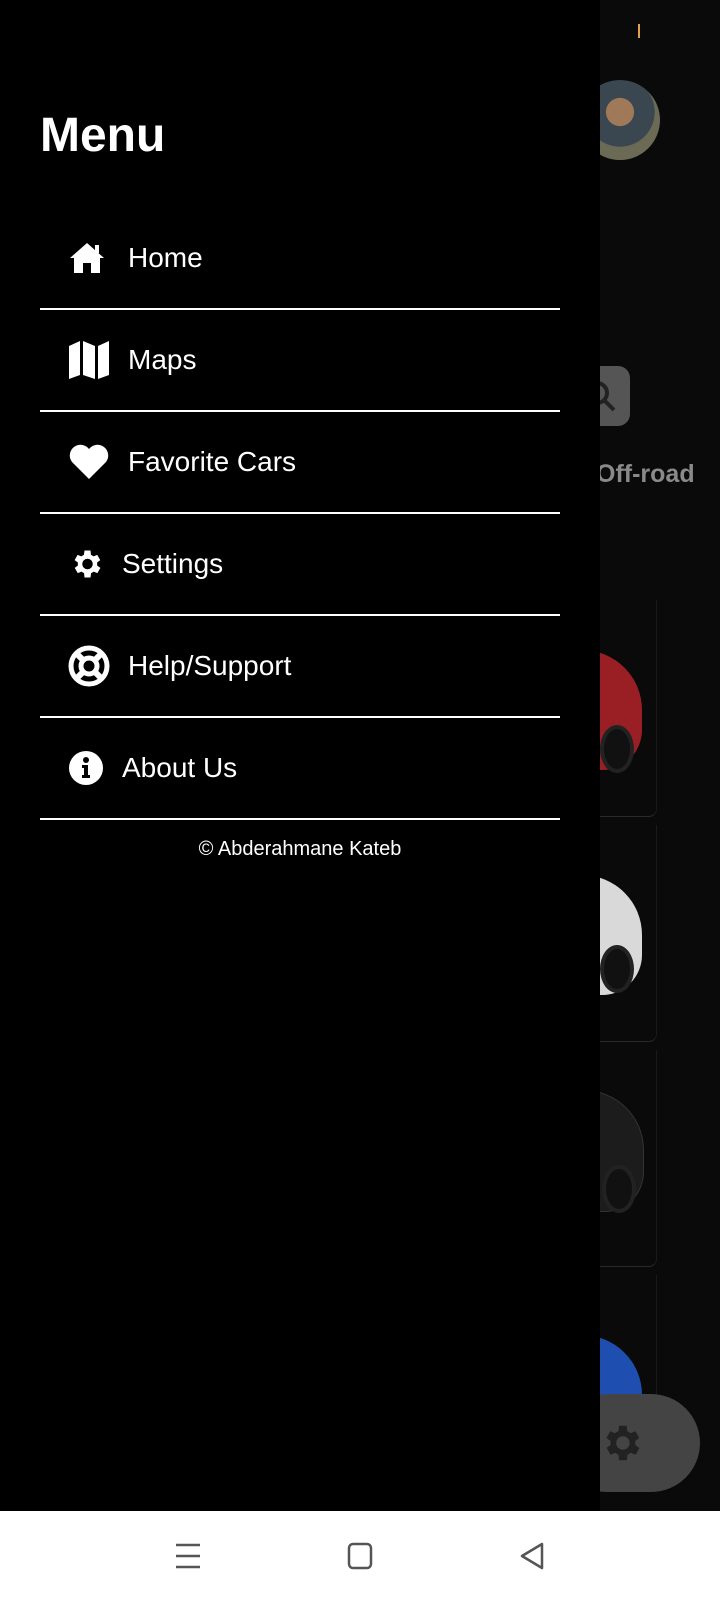 This screenshot has height=1600, width=720. I want to click on menu-item-favorite-cars: Favorite Cars, so click(300, 463).